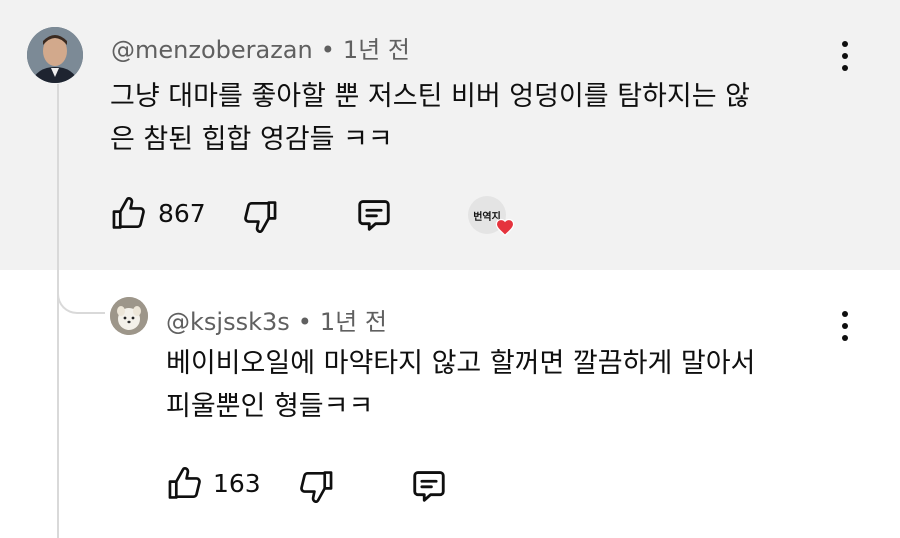  What do you see at coordinates (353, 322) in the screenshot?
I see `reply-time: 1년 전` at bounding box center [353, 322].